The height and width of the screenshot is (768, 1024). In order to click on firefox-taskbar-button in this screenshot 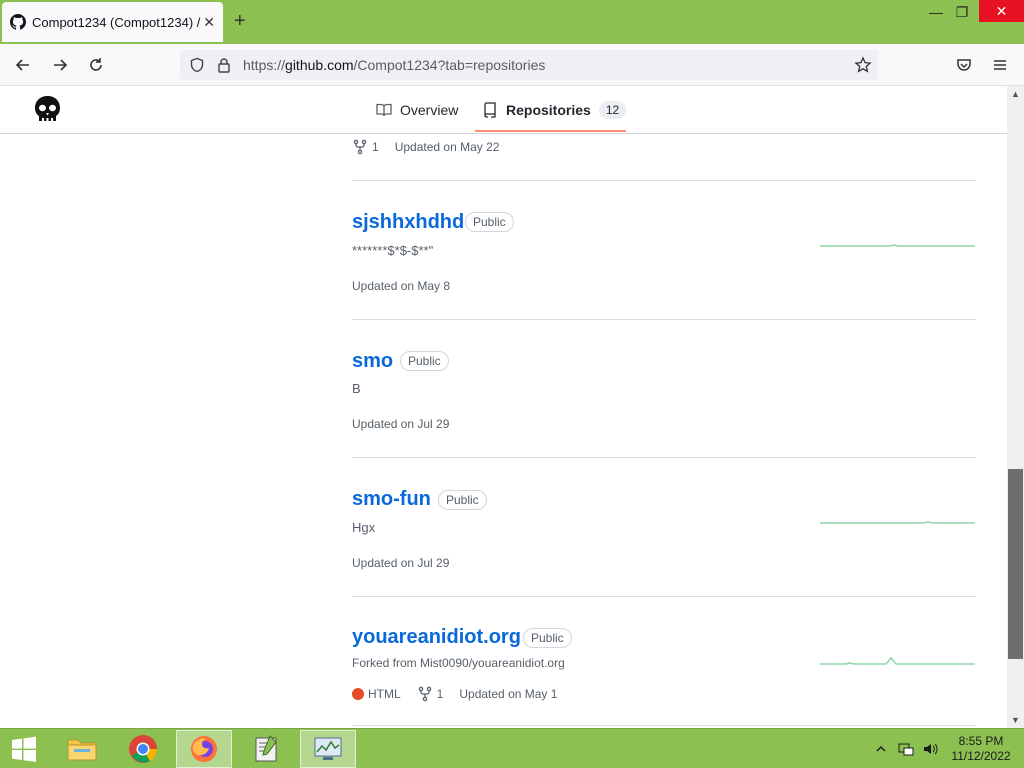, I will do `click(204, 749)`.